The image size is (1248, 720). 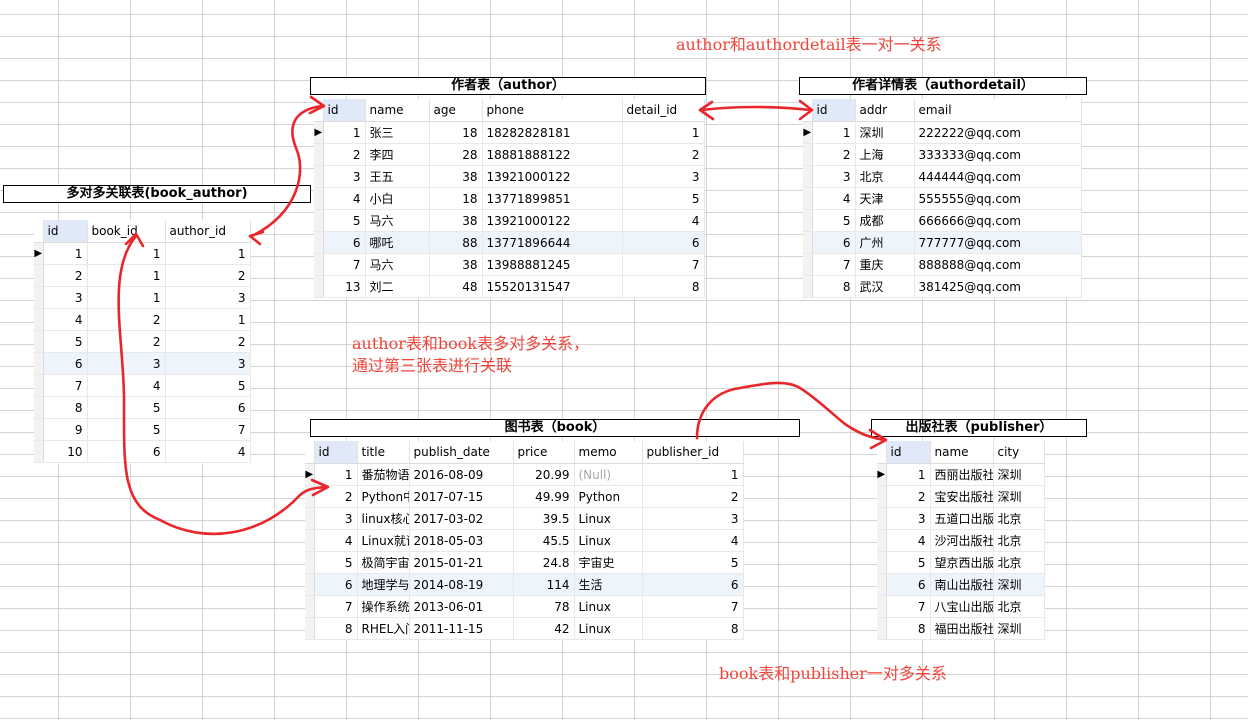 I want to click on table-row: 5 马六 38 13921000122 4, so click(x=509, y=220).